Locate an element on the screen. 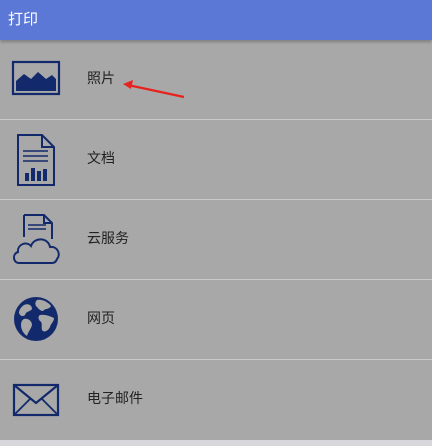 The height and width of the screenshot is (446, 432). list-item-label: 电子邮件 is located at coordinates (115, 399).